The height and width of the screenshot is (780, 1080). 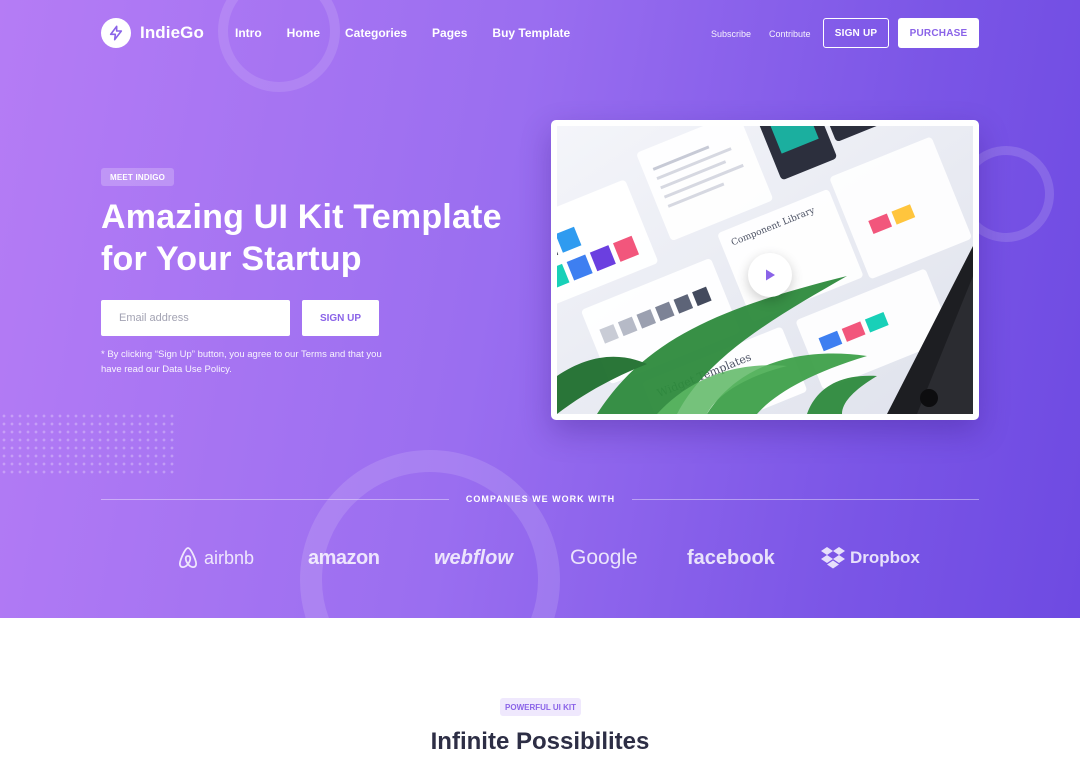 I want to click on brand-logo: IndieGo, so click(x=152, y=33).